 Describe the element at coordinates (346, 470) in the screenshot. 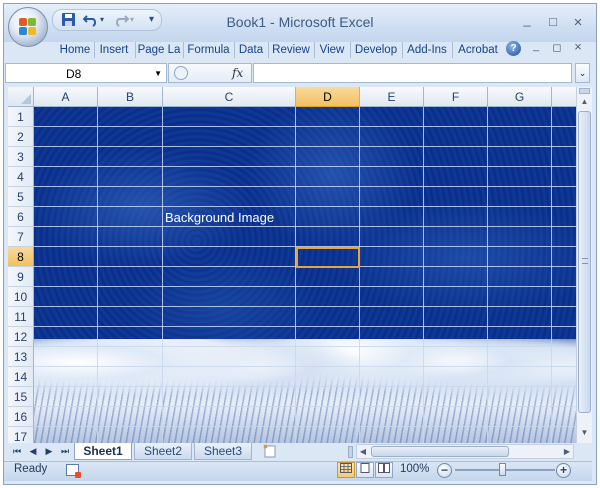

I see `normal-view-button` at that location.